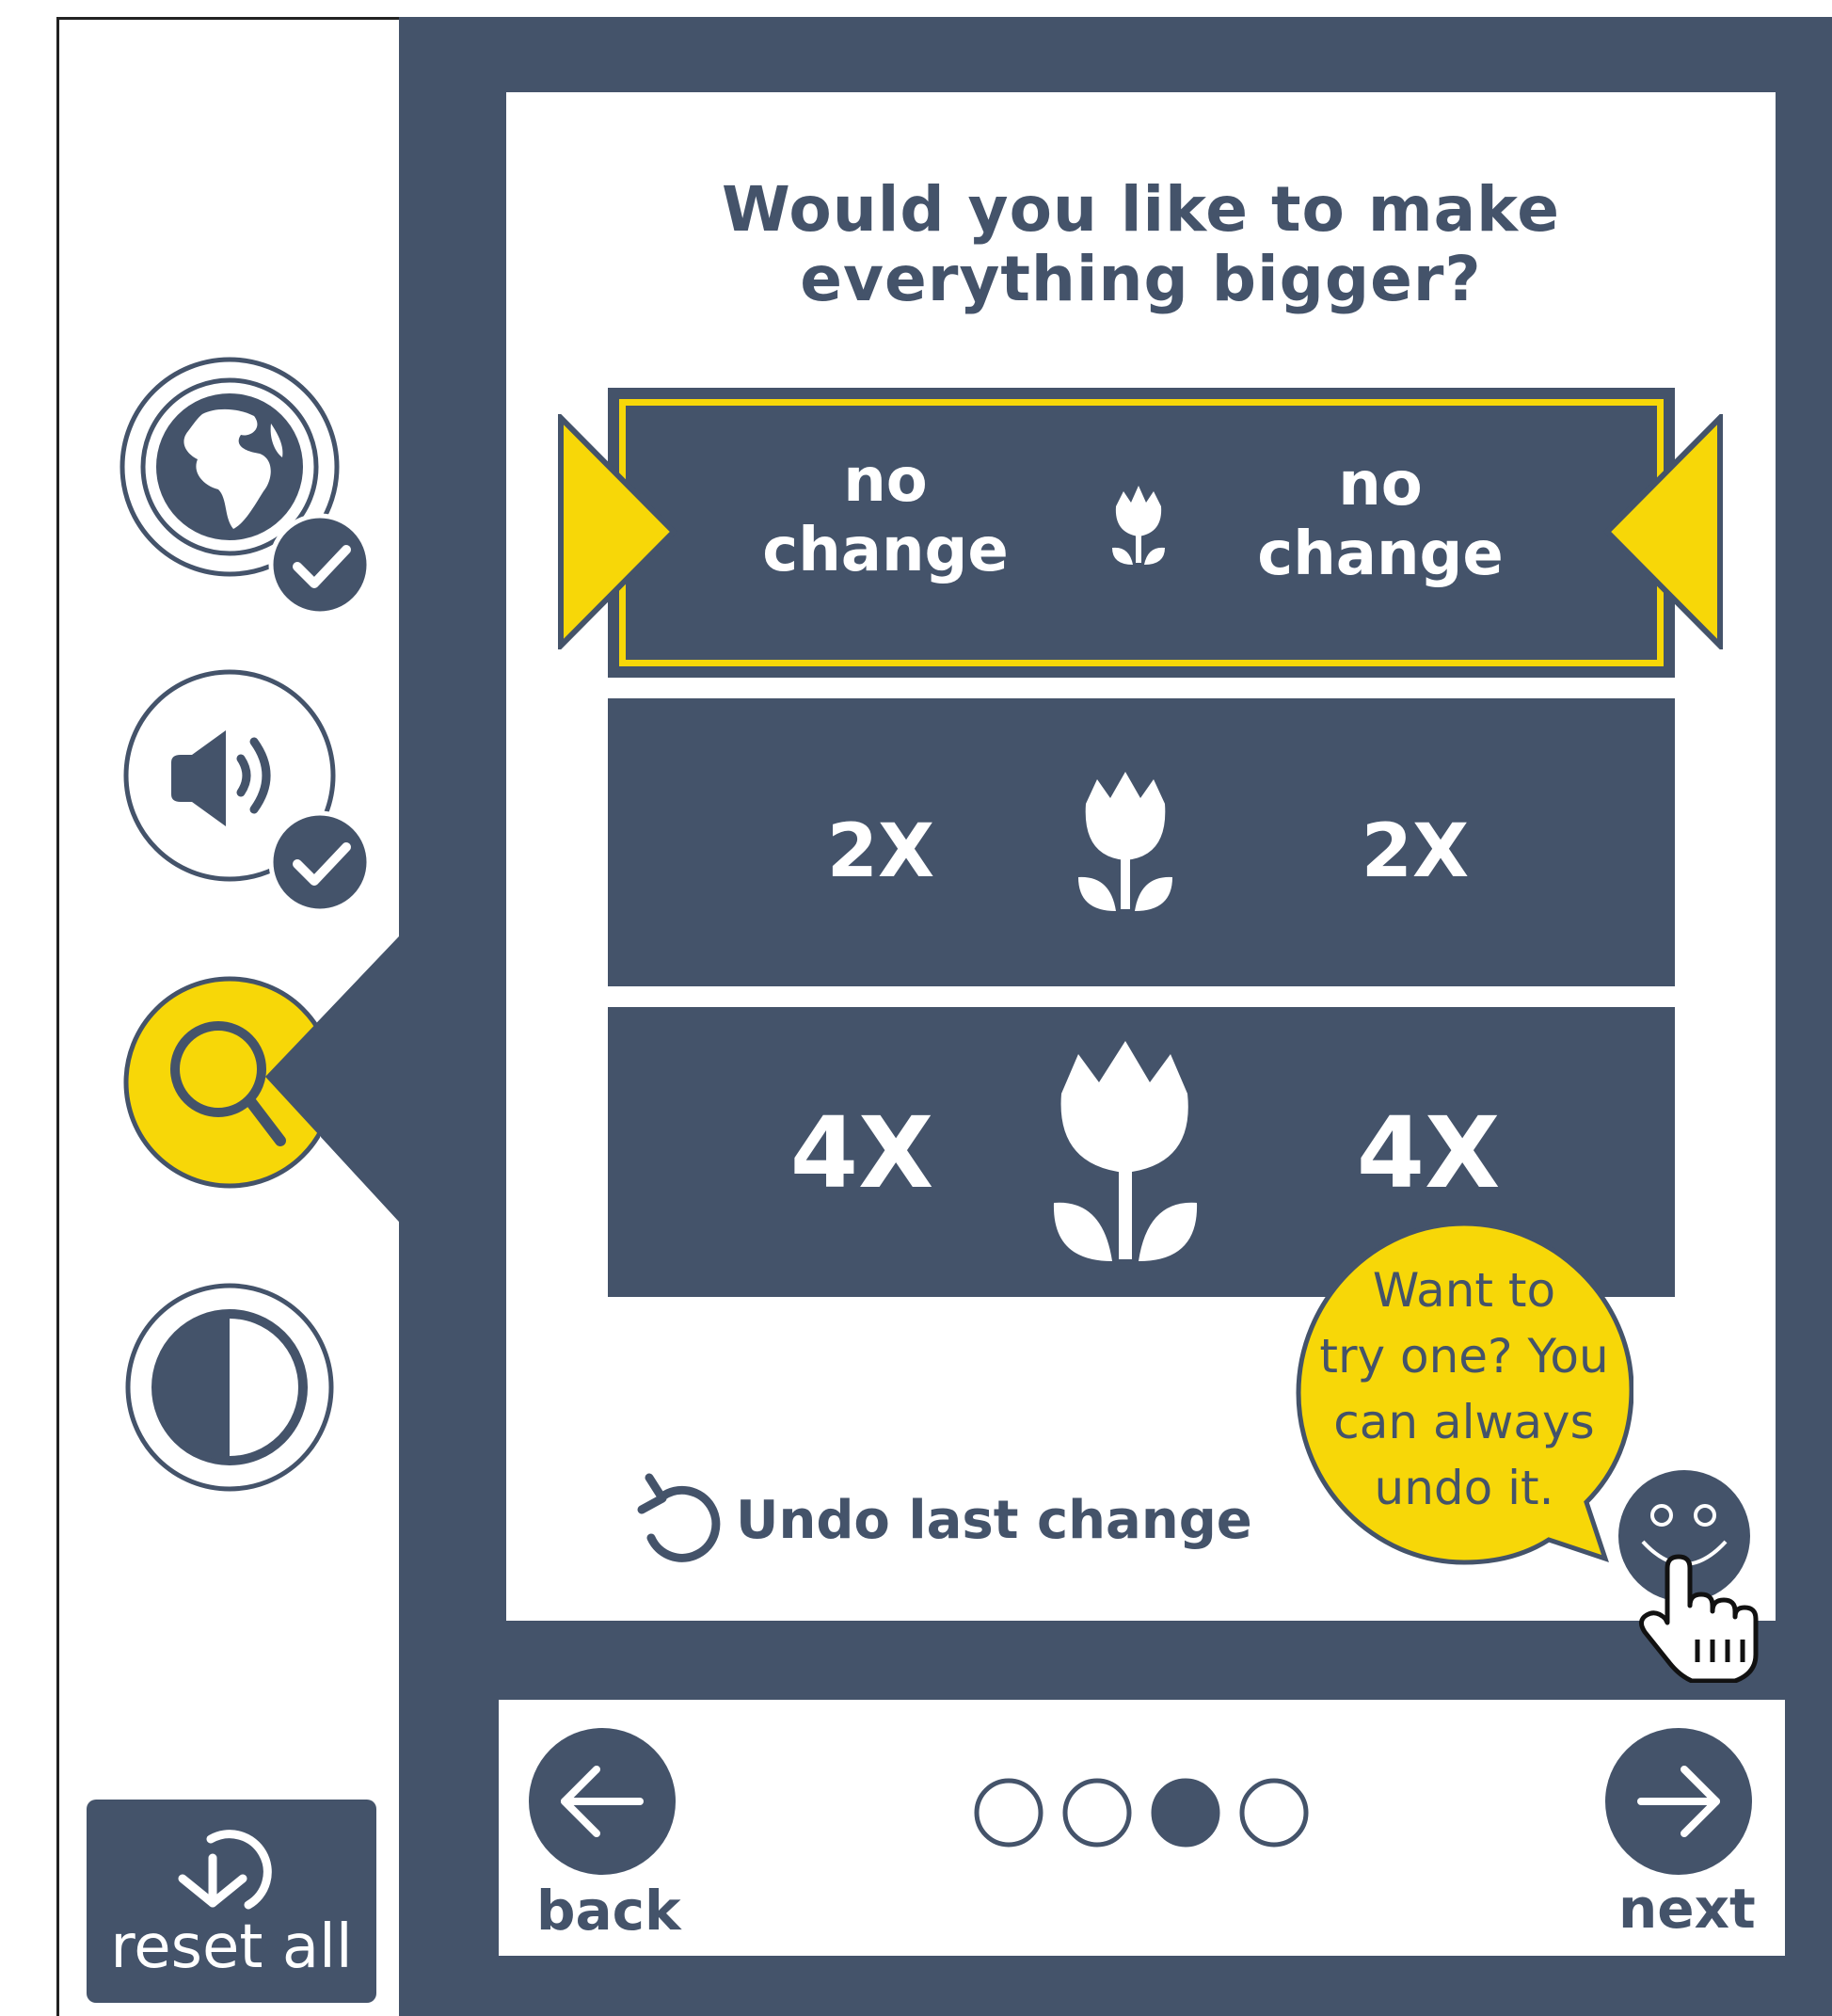 This screenshot has height=2016, width=1832. I want to click on active-step-pointer-overlay, so click(332, 1079).